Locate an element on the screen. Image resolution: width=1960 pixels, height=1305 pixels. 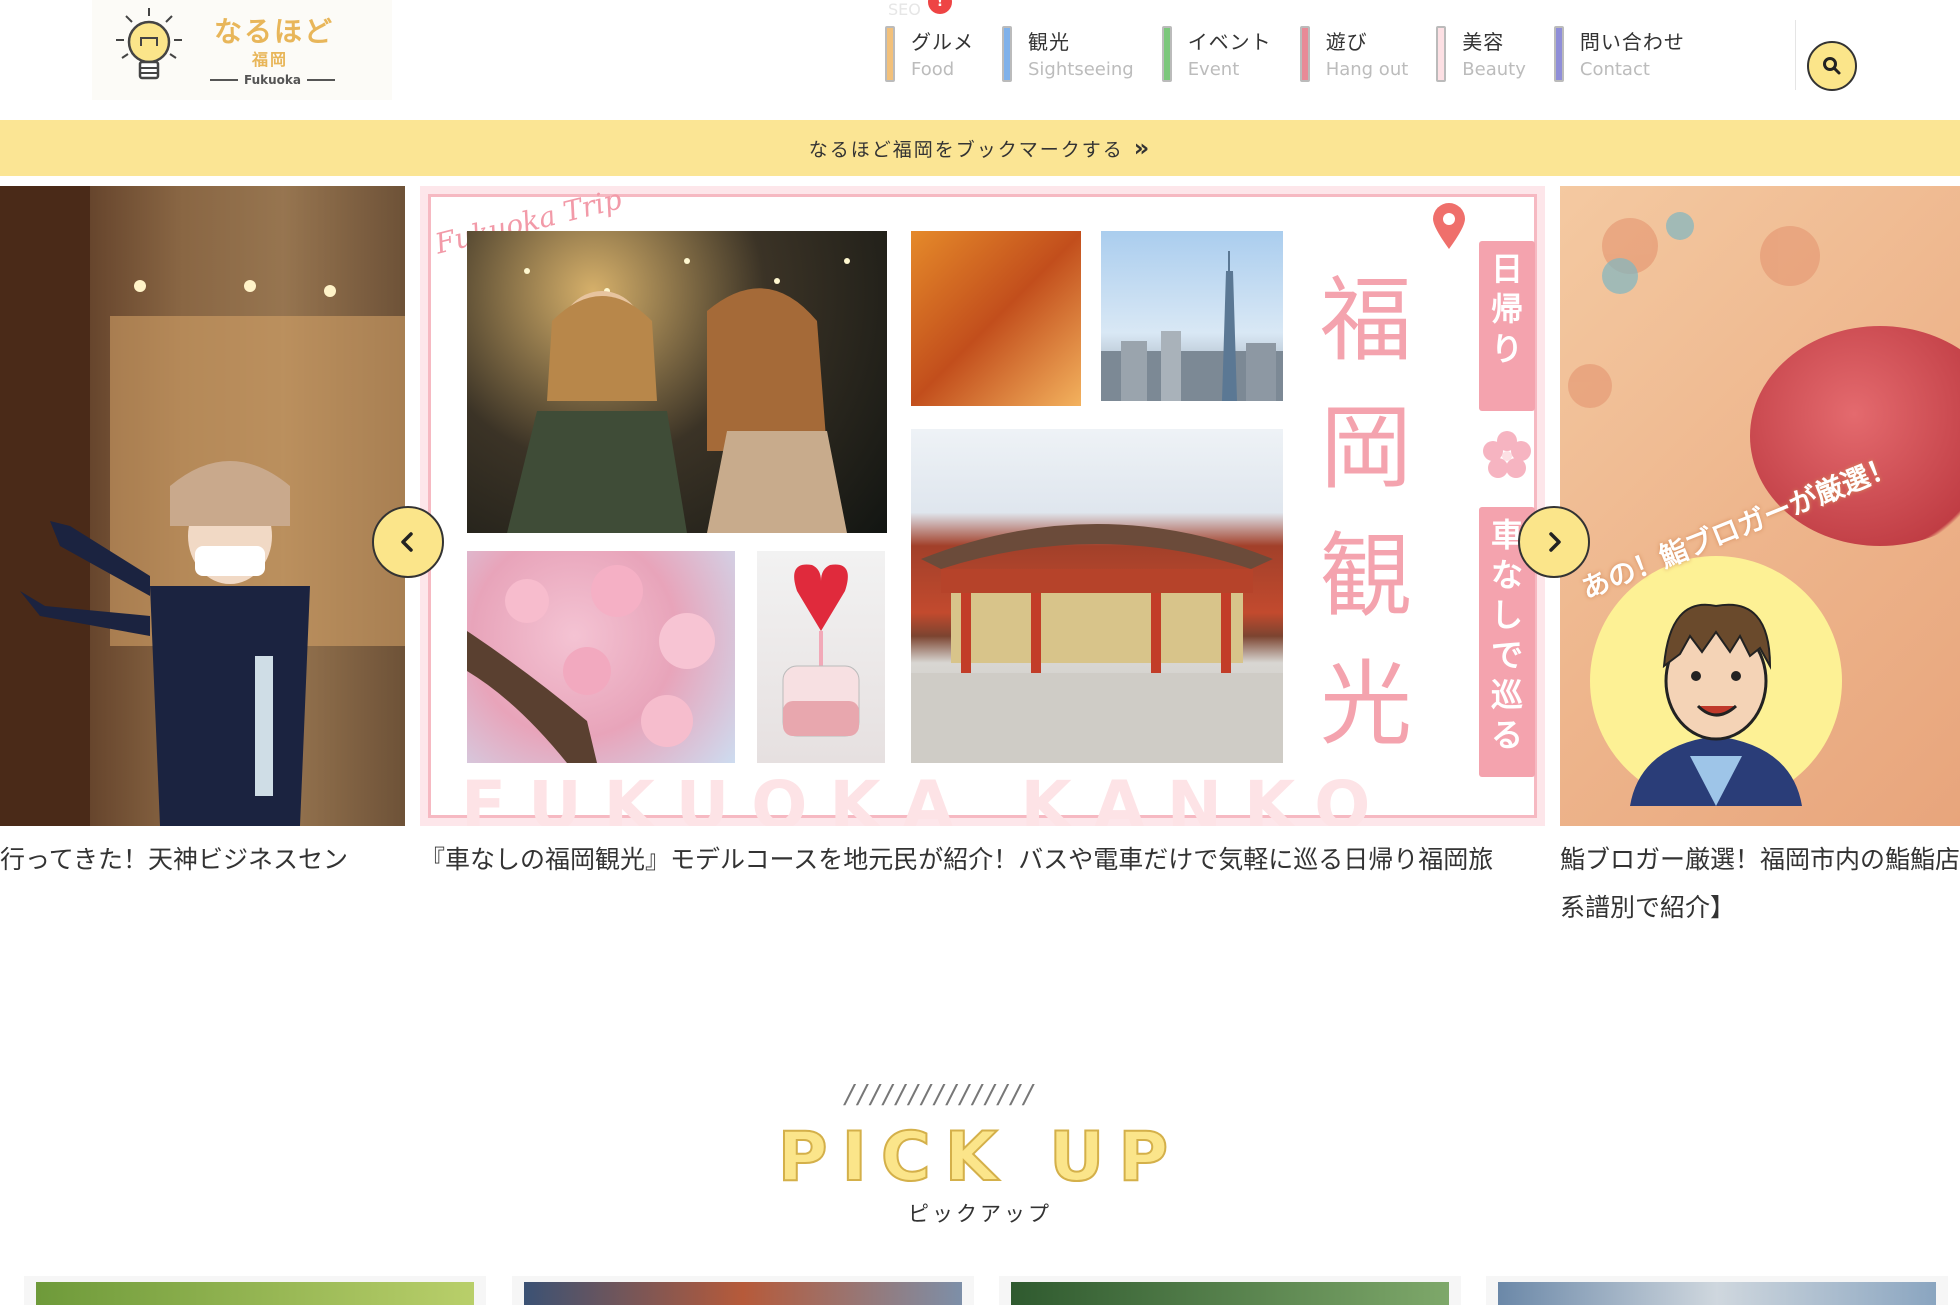
nav-label: グルメ is located at coordinates (942, 42).